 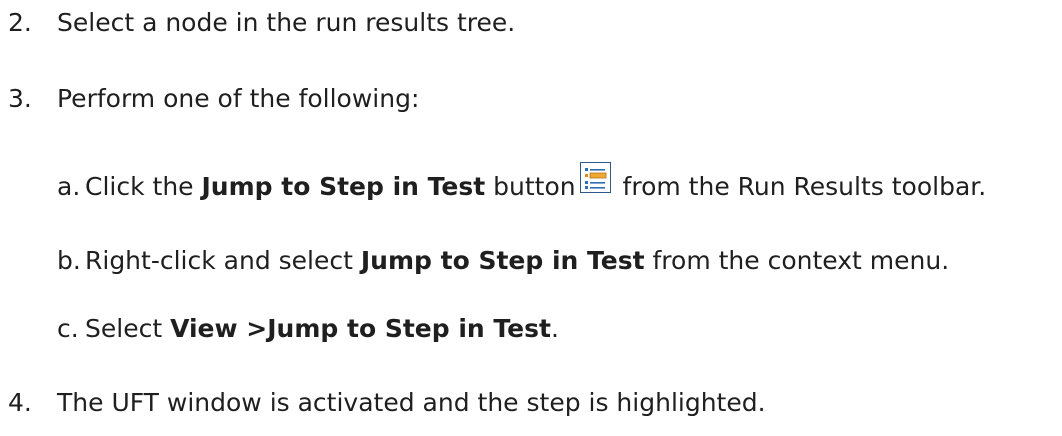 I want to click on substep-text-pre: Select, so click(x=128, y=328).